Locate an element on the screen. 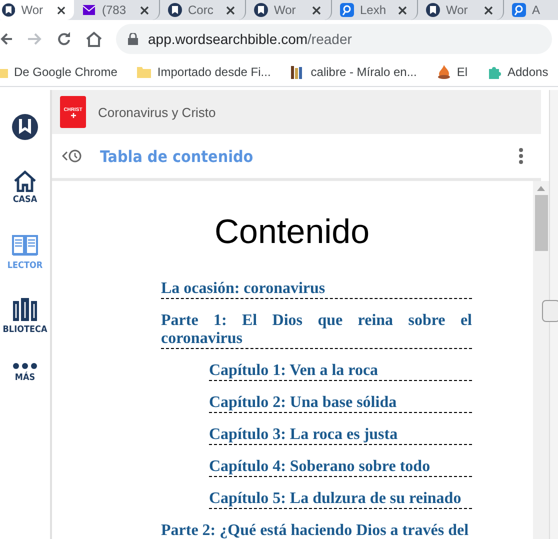 Image resolution: width=558 pixels, height=539 pixels. lock-icon is located at coordinates (133, 39).